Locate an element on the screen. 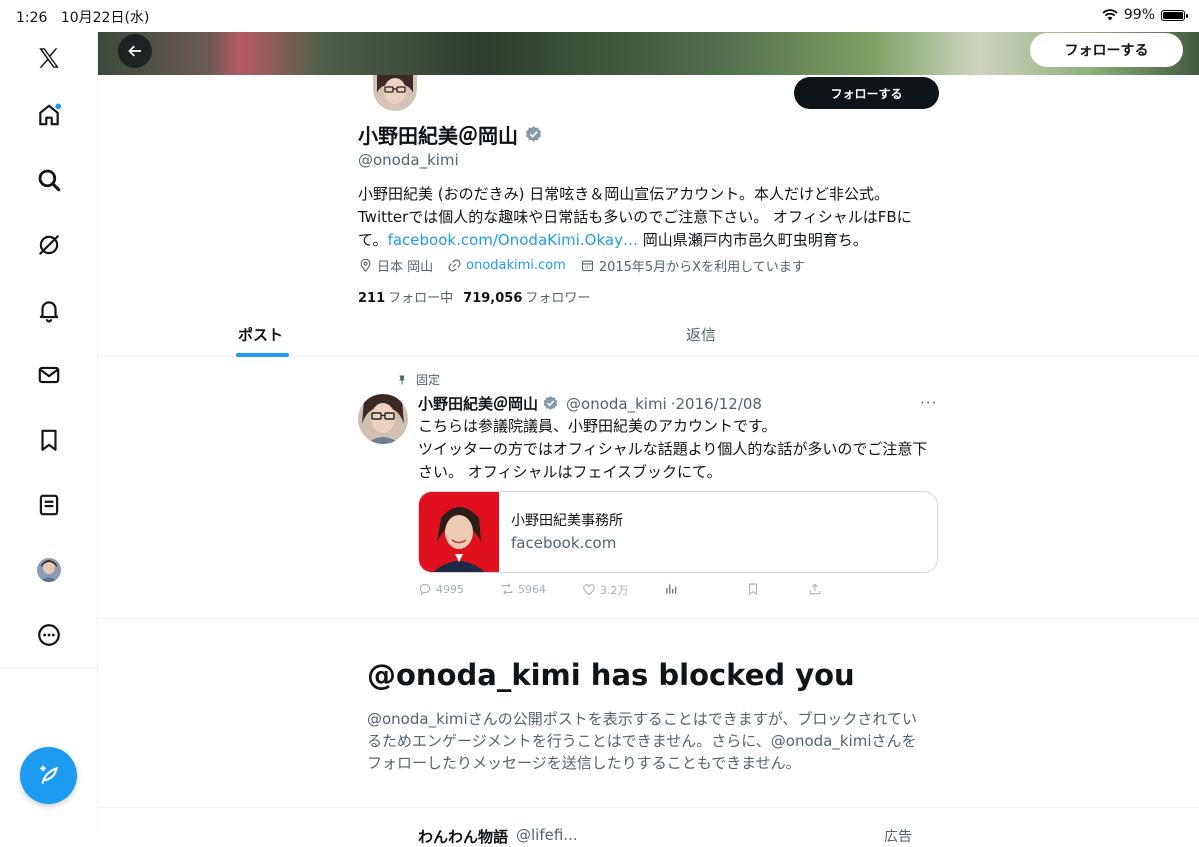 The height and width of the screenshot is (847, 1199). battery-percent: 99% is located at coordinates (1139, 15).